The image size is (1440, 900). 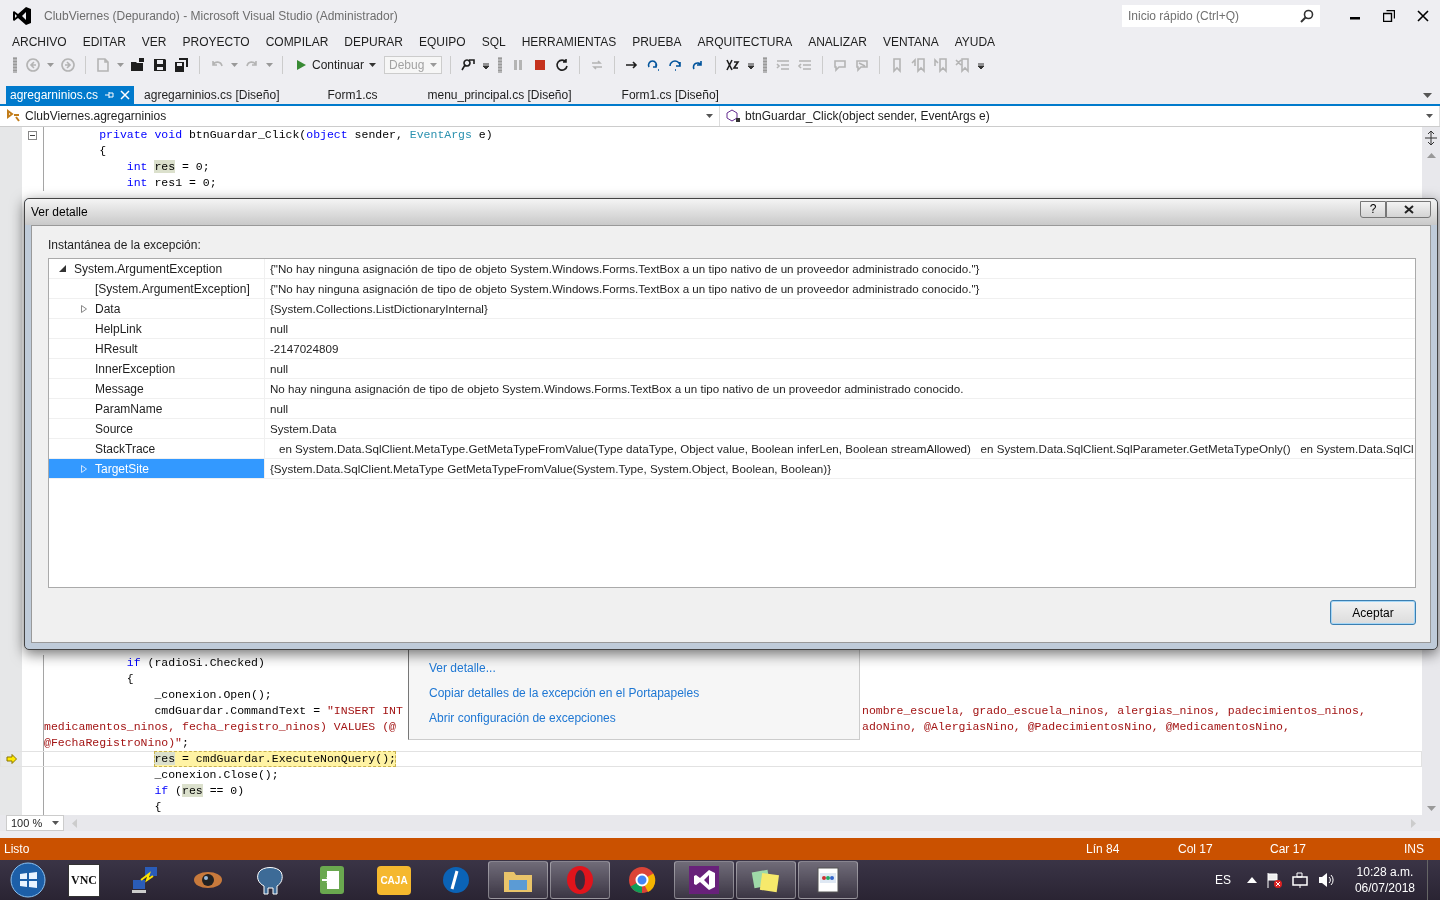 What do you see at coordinates (157, 328) in the screenshot?
I see `property-row: HelpLink` at bounding box center [157, 328].